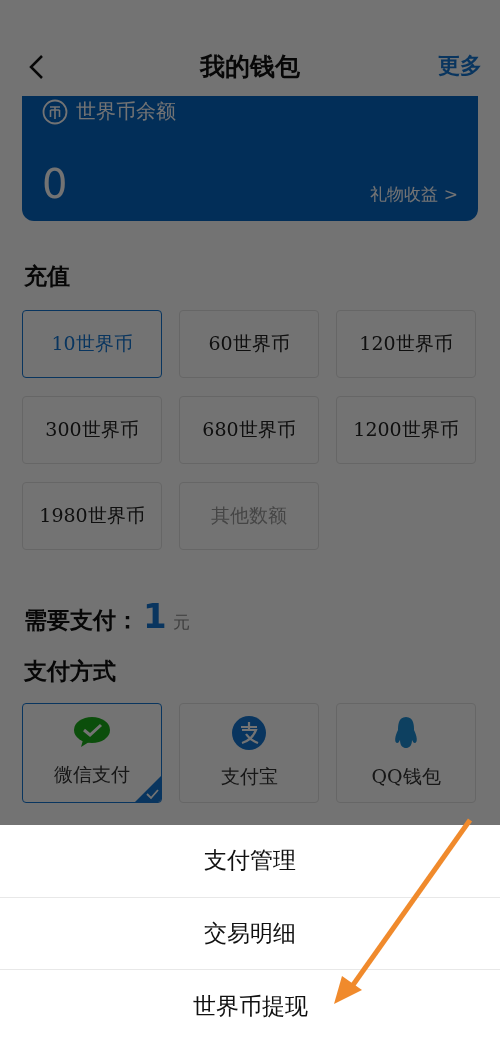 Image resolution: width=500 pixels, height=1043 pixels. Describe the element at coordinates (92, 753) in the screenshot. I see `payment-method: 微信支付` at that location.